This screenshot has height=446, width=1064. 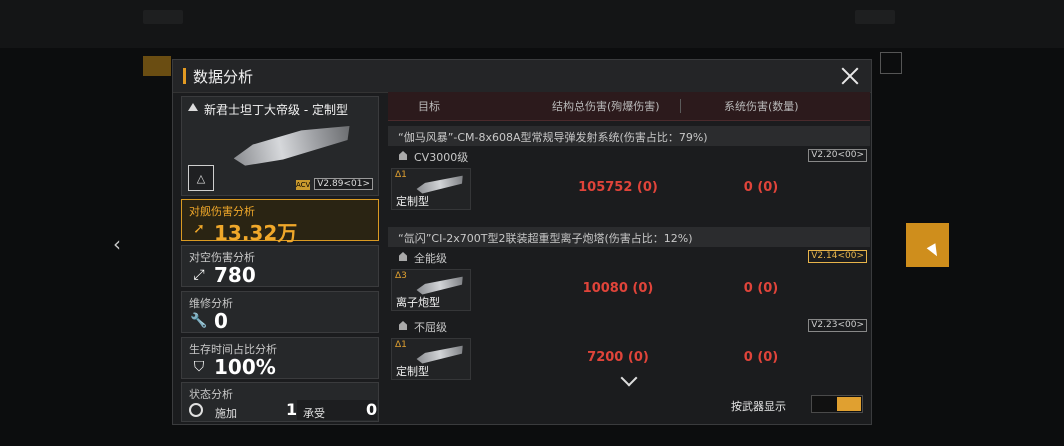 What do you see at coordinates (629, 156) in the screenshot?
I see `grade-row: CV3000级 V2.20<00>` at bounding box center [629, 156].